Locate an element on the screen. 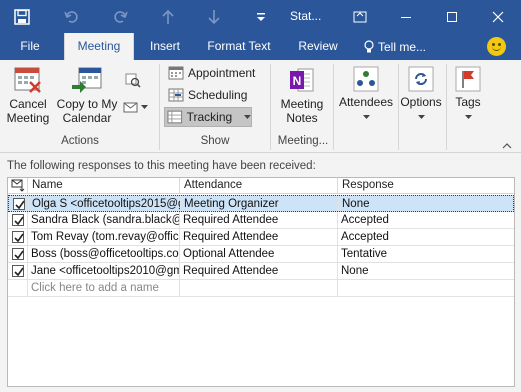 This screenshot has height=392, width=521. options-icon is located at coordinates (421, 79).